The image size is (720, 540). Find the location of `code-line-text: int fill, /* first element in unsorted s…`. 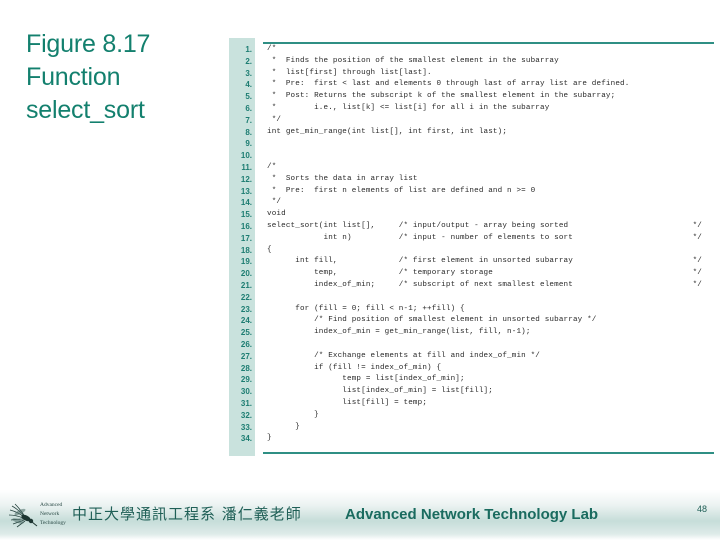

code-line-text: int fill, /* first element in unsorted s… is located at coordinates (420, 261).